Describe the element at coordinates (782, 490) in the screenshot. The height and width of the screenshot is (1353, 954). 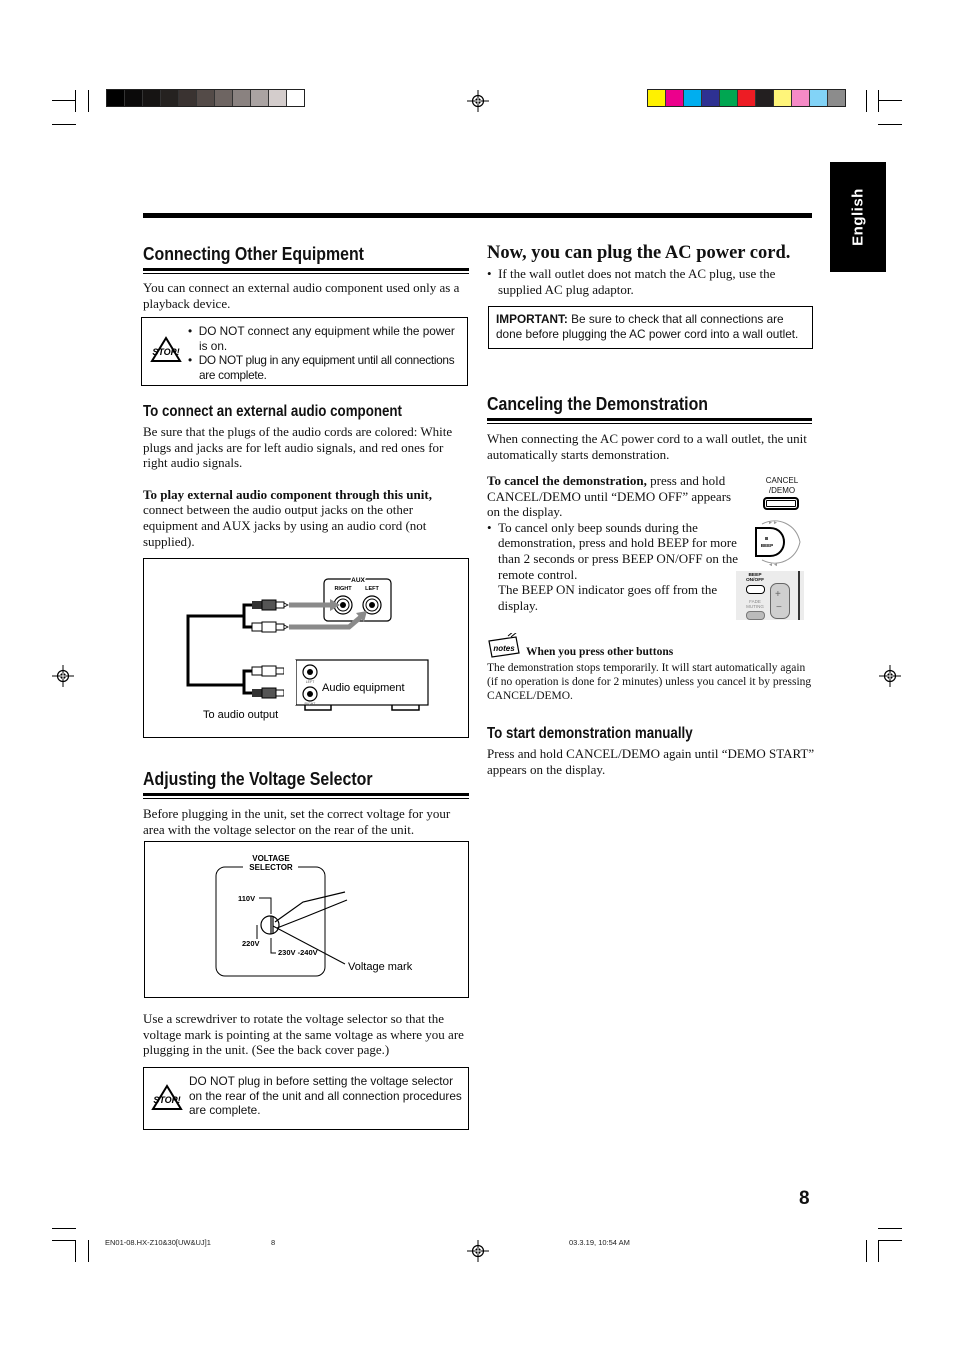
I see `cancel-label-line: /DEMO` at that location.